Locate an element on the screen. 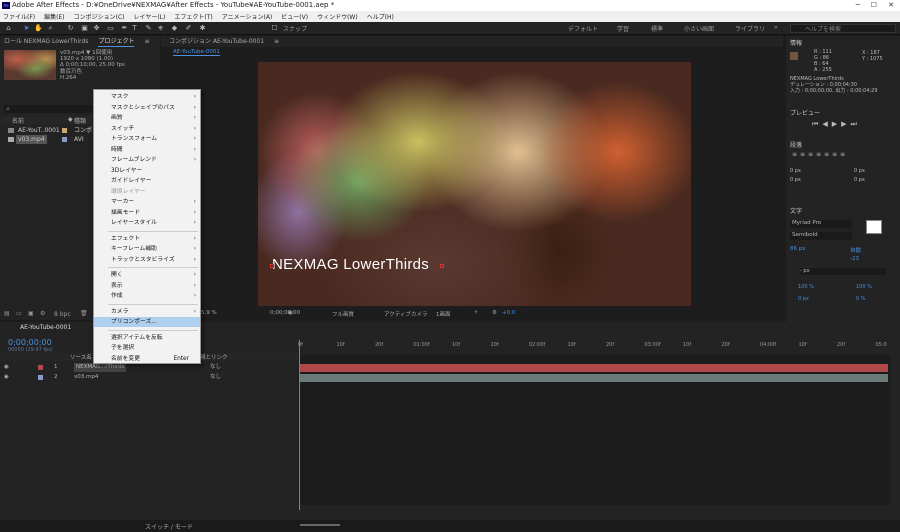  menu-item: ファイル(F) is located at coordinates (19, 16).